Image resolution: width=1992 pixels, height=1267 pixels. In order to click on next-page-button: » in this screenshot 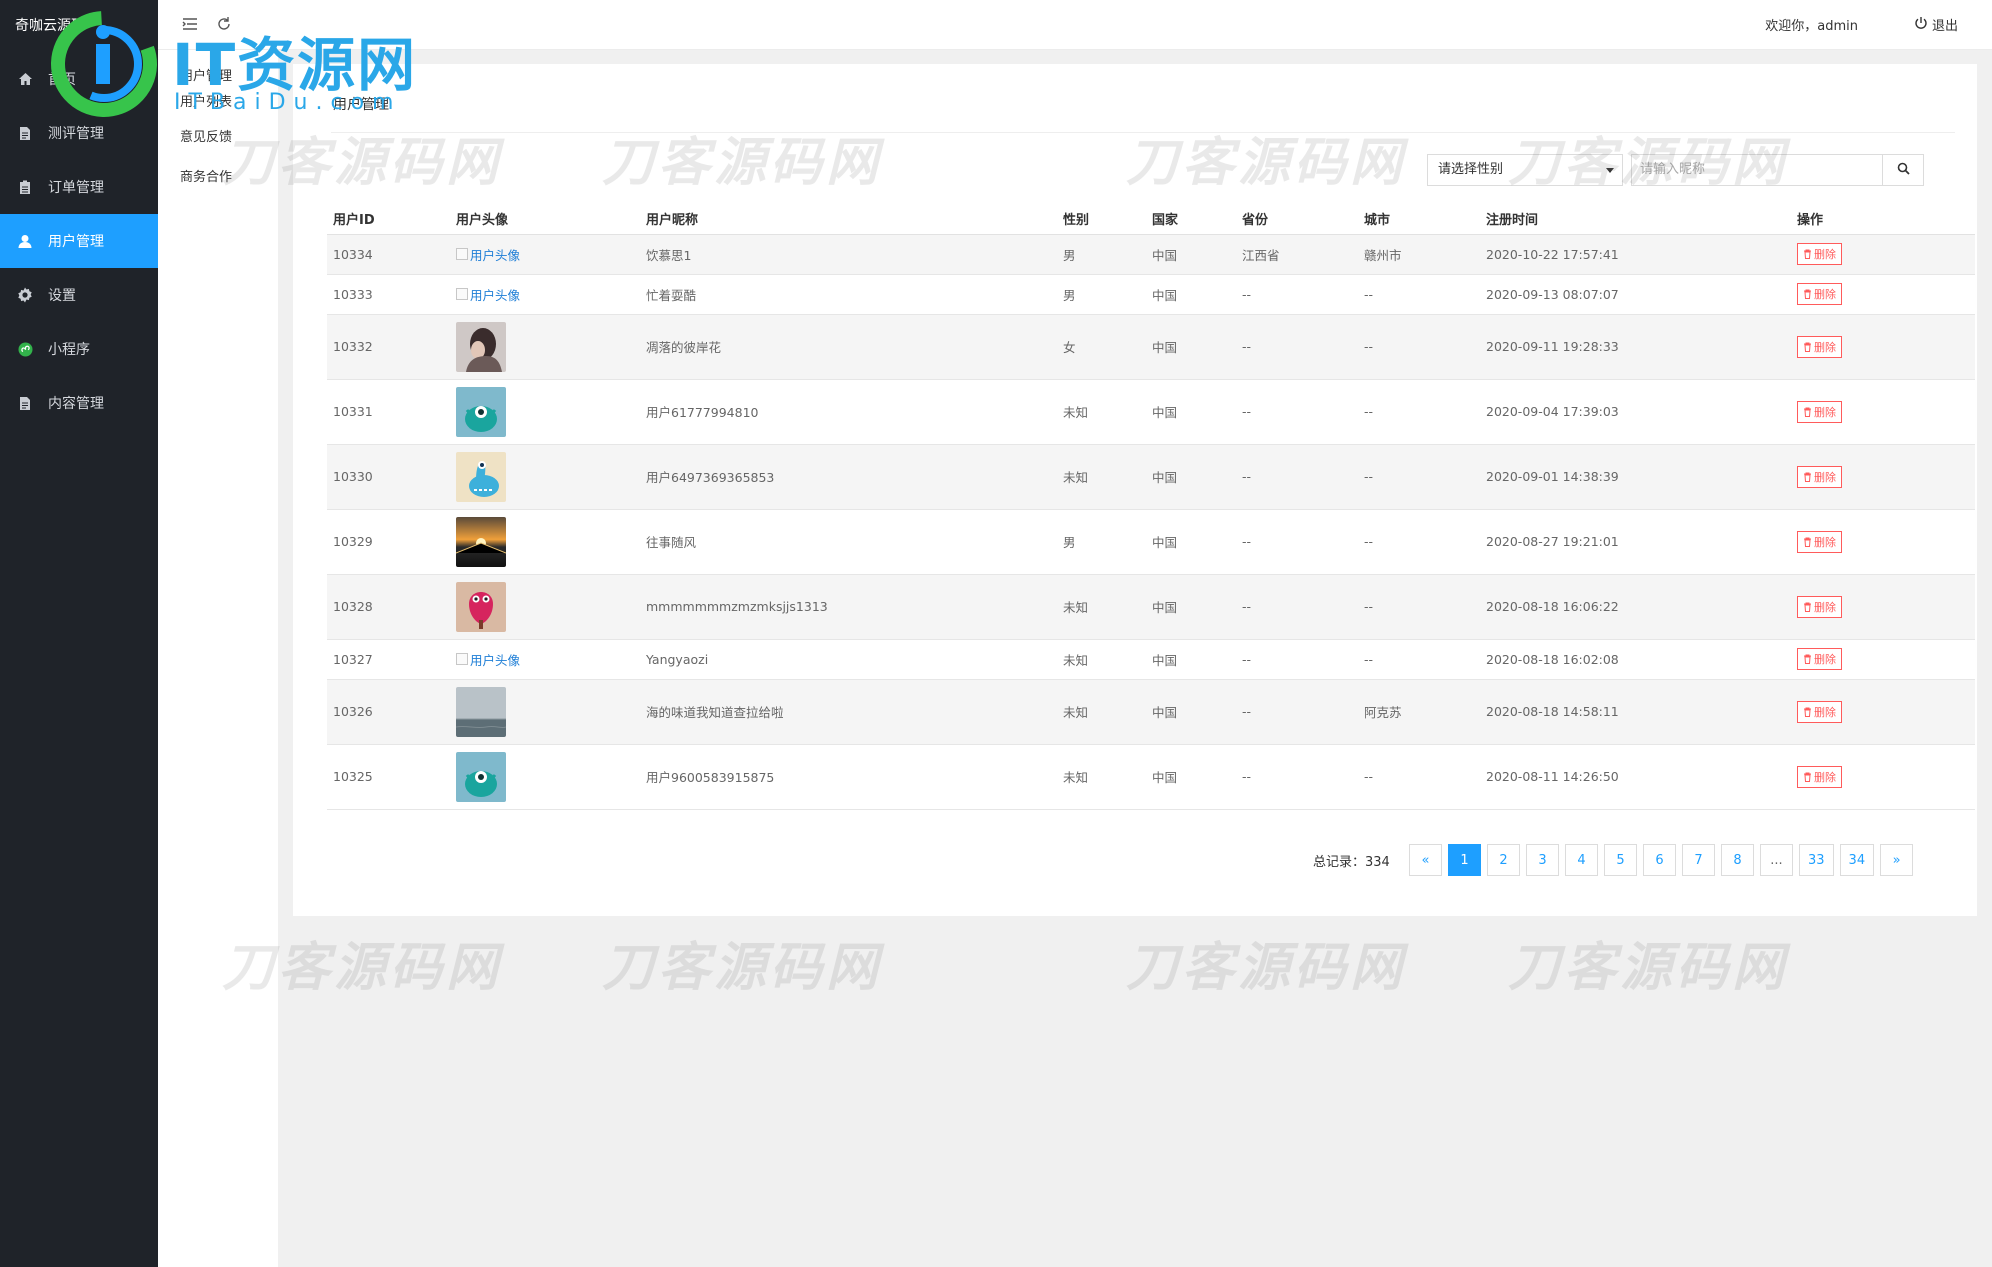, I will do `click(1897, 860)`.